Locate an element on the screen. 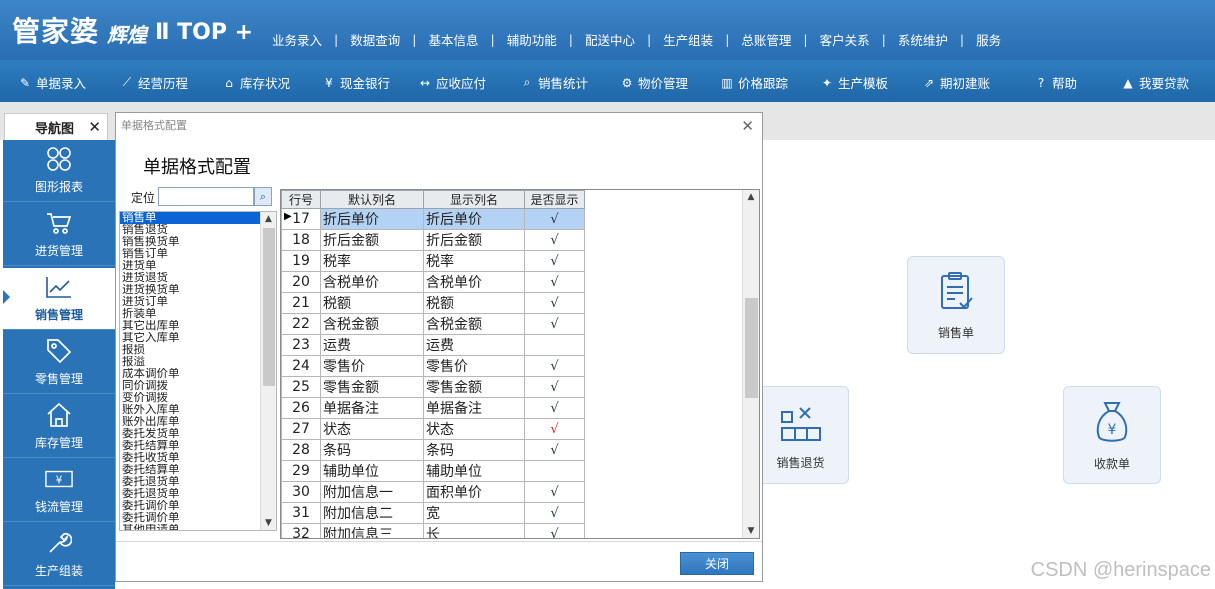  bill-type-item: 销售订单 is located at coordinates (191, 254).